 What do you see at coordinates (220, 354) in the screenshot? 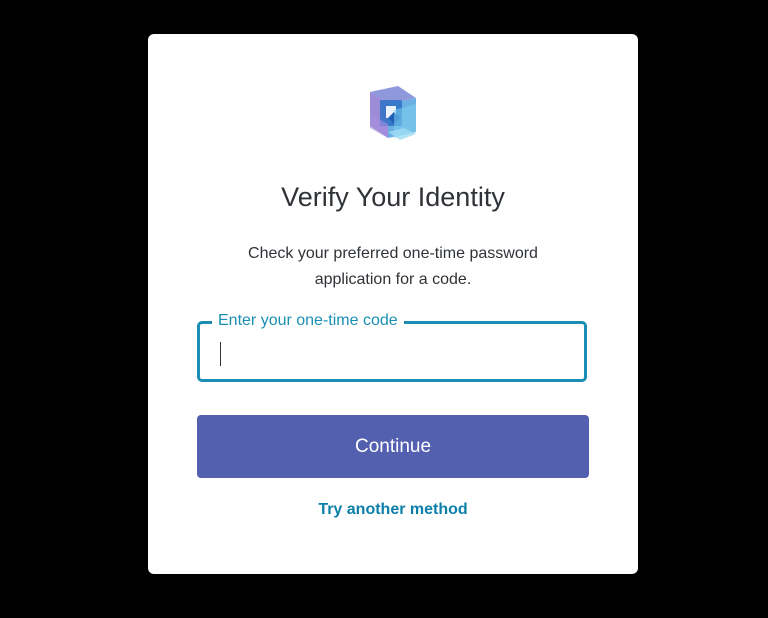
I see `text-caret` at bounding box center [220, 354].